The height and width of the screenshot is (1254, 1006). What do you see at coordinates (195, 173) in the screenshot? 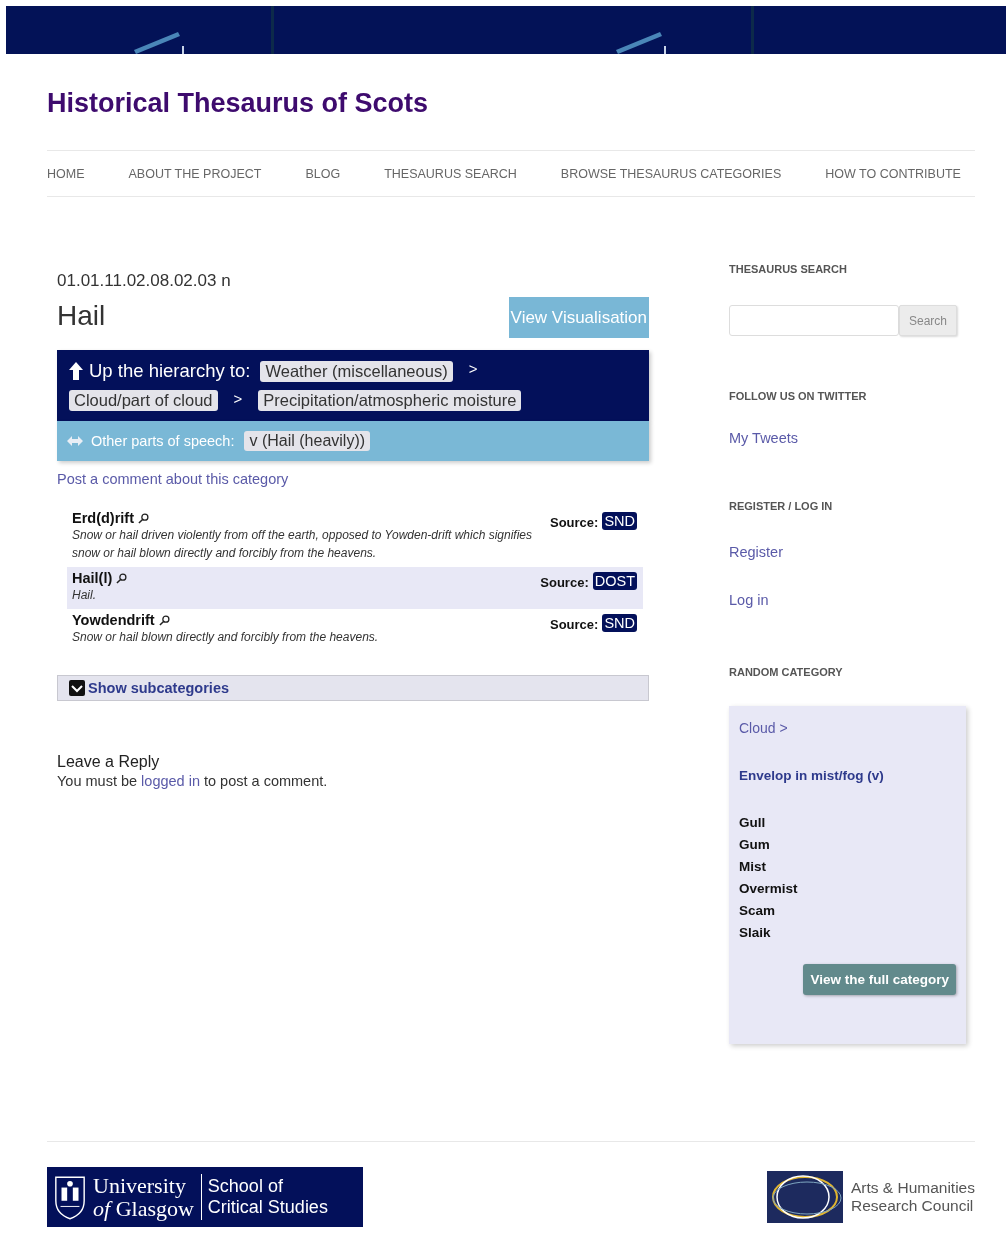
I see `nav-link: ABOUT THE PROJECT` at bounding box center [195, 173].